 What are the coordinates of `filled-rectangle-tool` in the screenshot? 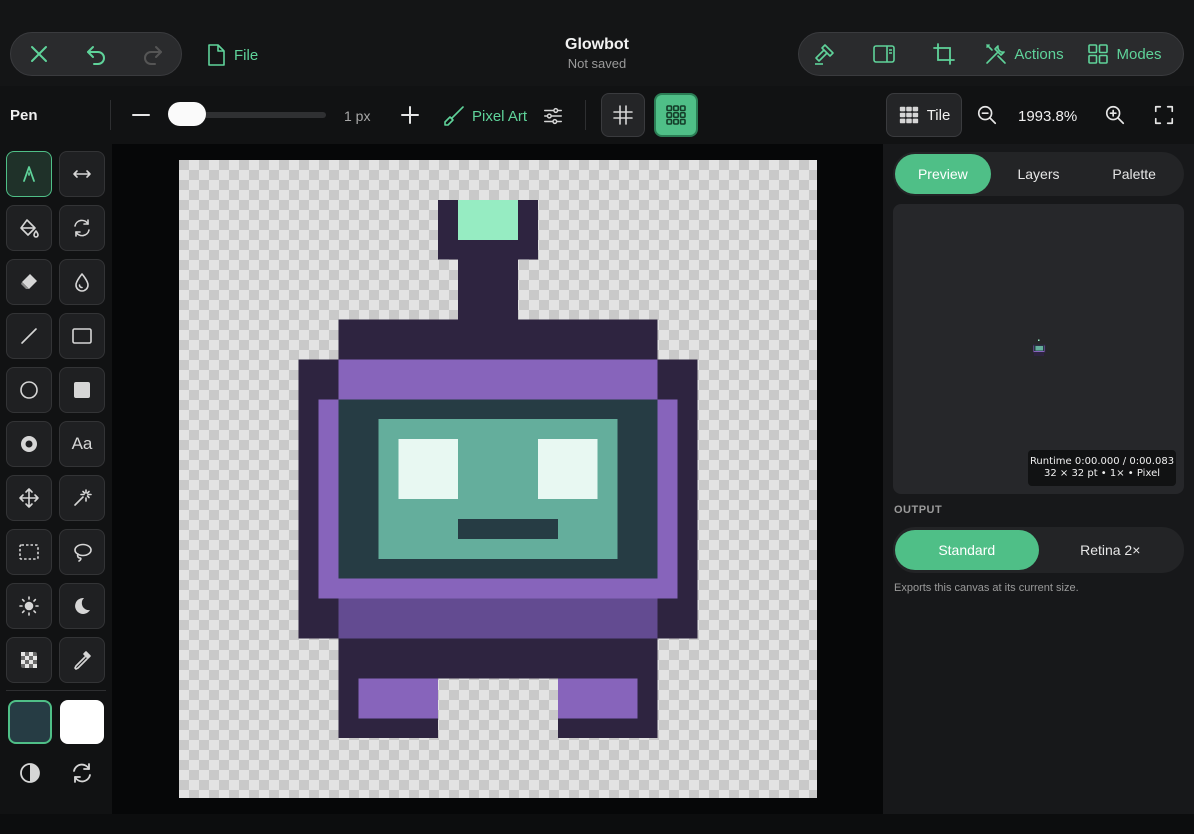 It's located at (82, 390).